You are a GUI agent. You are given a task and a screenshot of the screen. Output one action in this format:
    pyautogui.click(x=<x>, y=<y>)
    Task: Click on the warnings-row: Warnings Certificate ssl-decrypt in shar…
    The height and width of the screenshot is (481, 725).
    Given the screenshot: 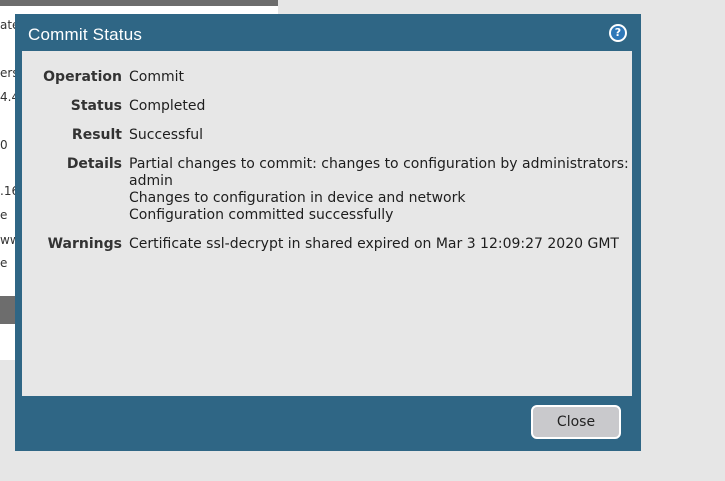 What is the action you would take?
    pyautogui.click(x=327, y=244)
    